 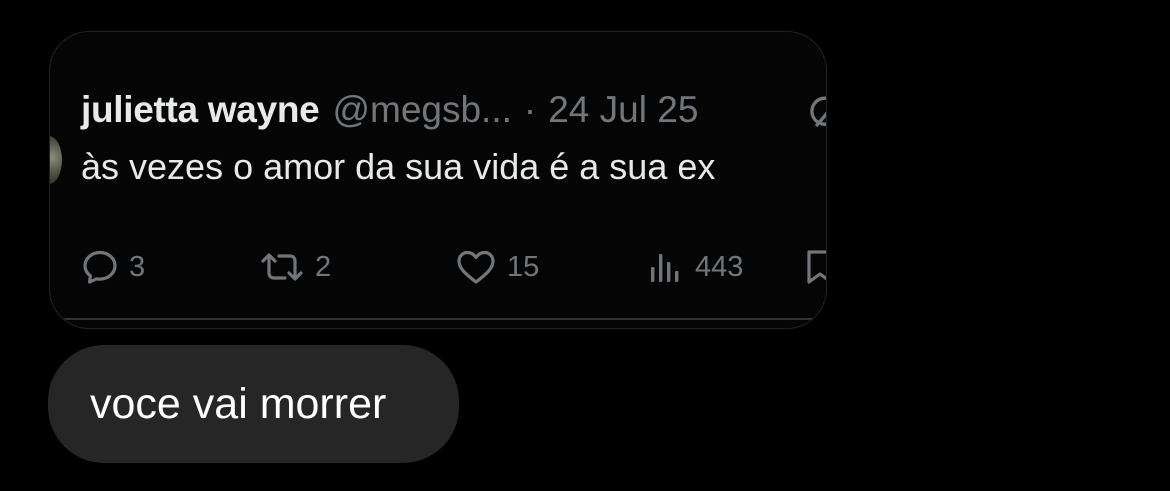 I want to click on like-icon, so click(x=476, y=267).